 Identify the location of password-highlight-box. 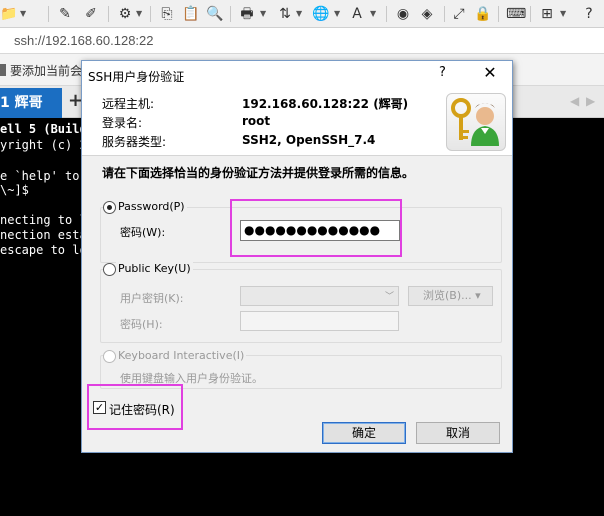
(316, 228).